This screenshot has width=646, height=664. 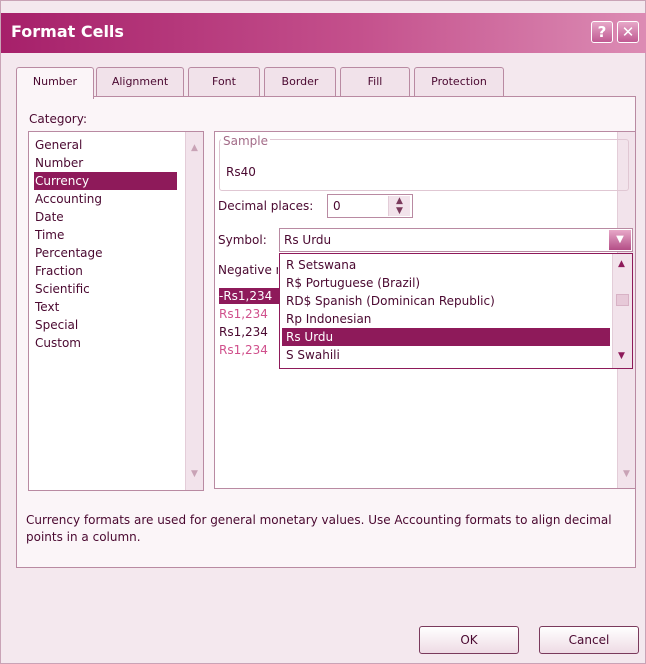 What do you see at coordinates (58, 119) in the screenshot?
I see `category-label: Category:` at bounding box center [58, 119].